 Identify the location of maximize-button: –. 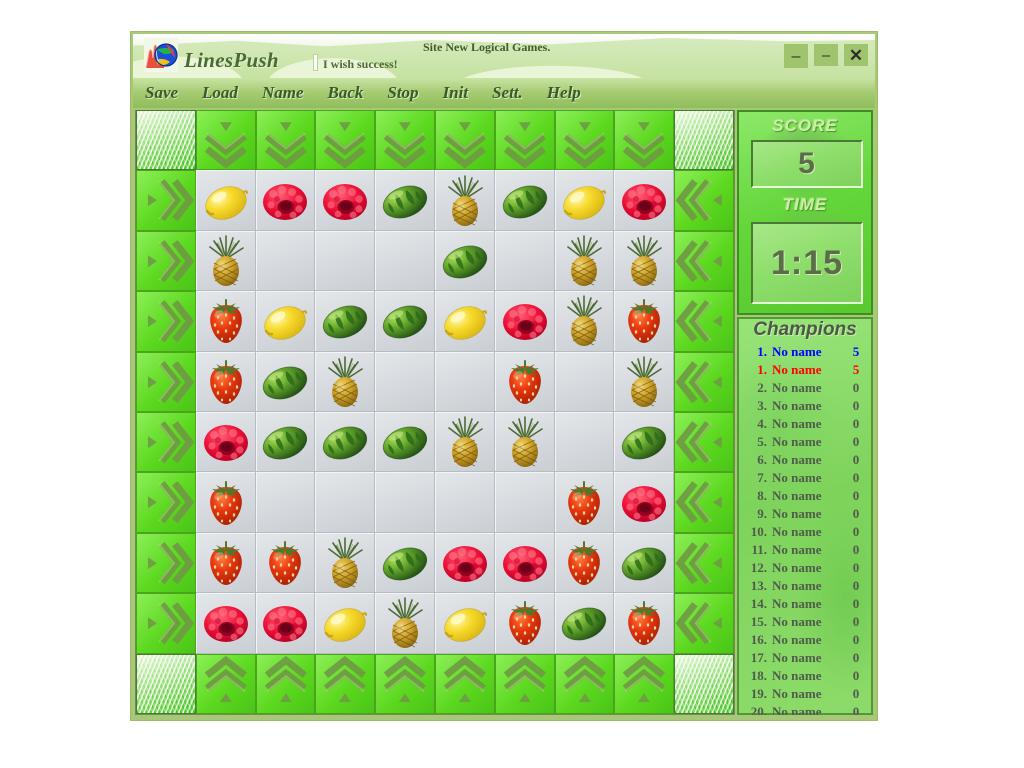
(826, 55).